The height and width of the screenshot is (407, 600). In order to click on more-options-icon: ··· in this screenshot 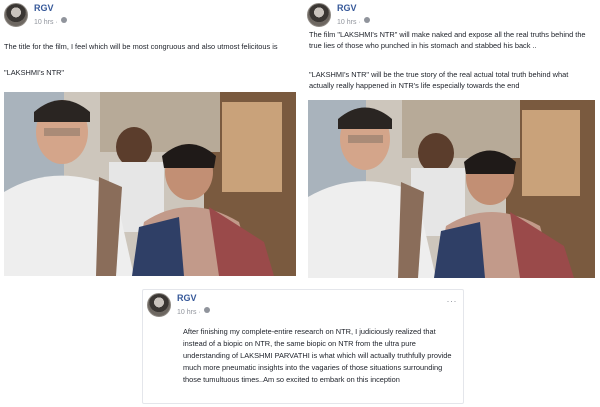, I will do `click(452, 301)`.